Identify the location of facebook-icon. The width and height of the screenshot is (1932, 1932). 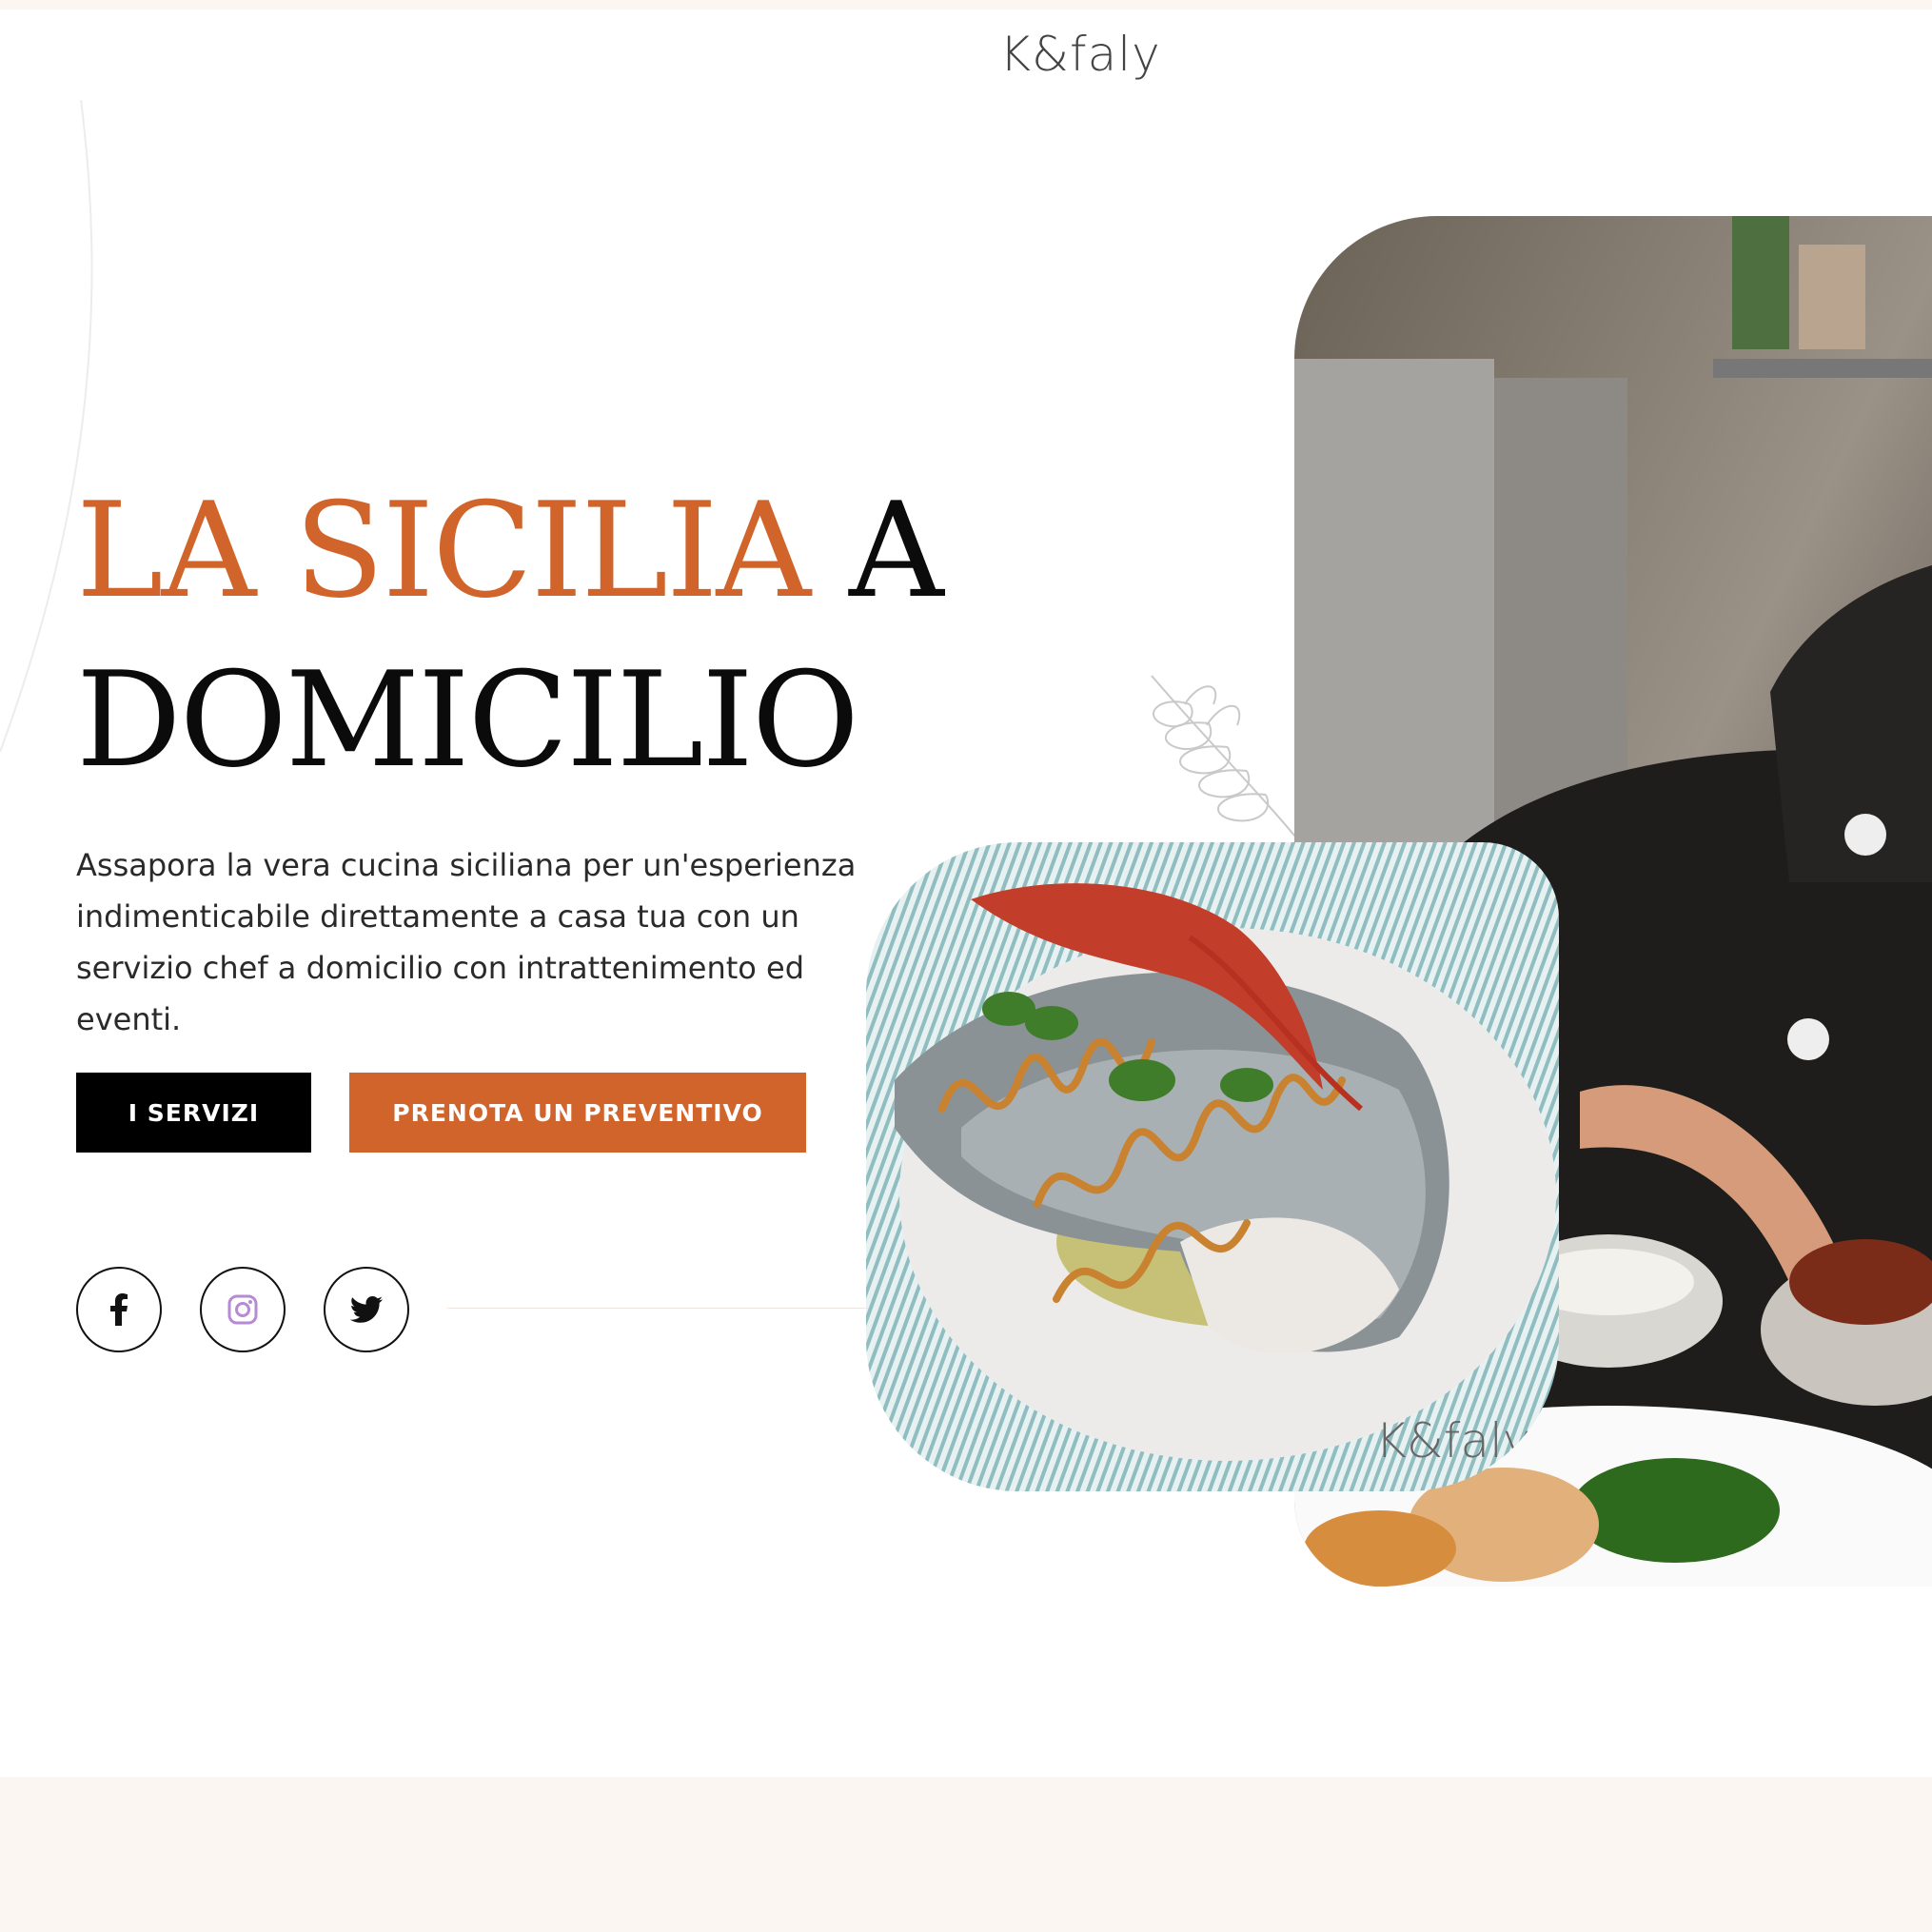
(119, 1309).